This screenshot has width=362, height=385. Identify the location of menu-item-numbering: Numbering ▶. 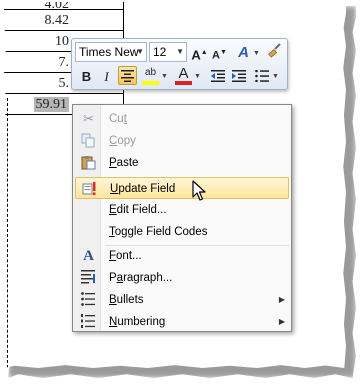
(182, 322).